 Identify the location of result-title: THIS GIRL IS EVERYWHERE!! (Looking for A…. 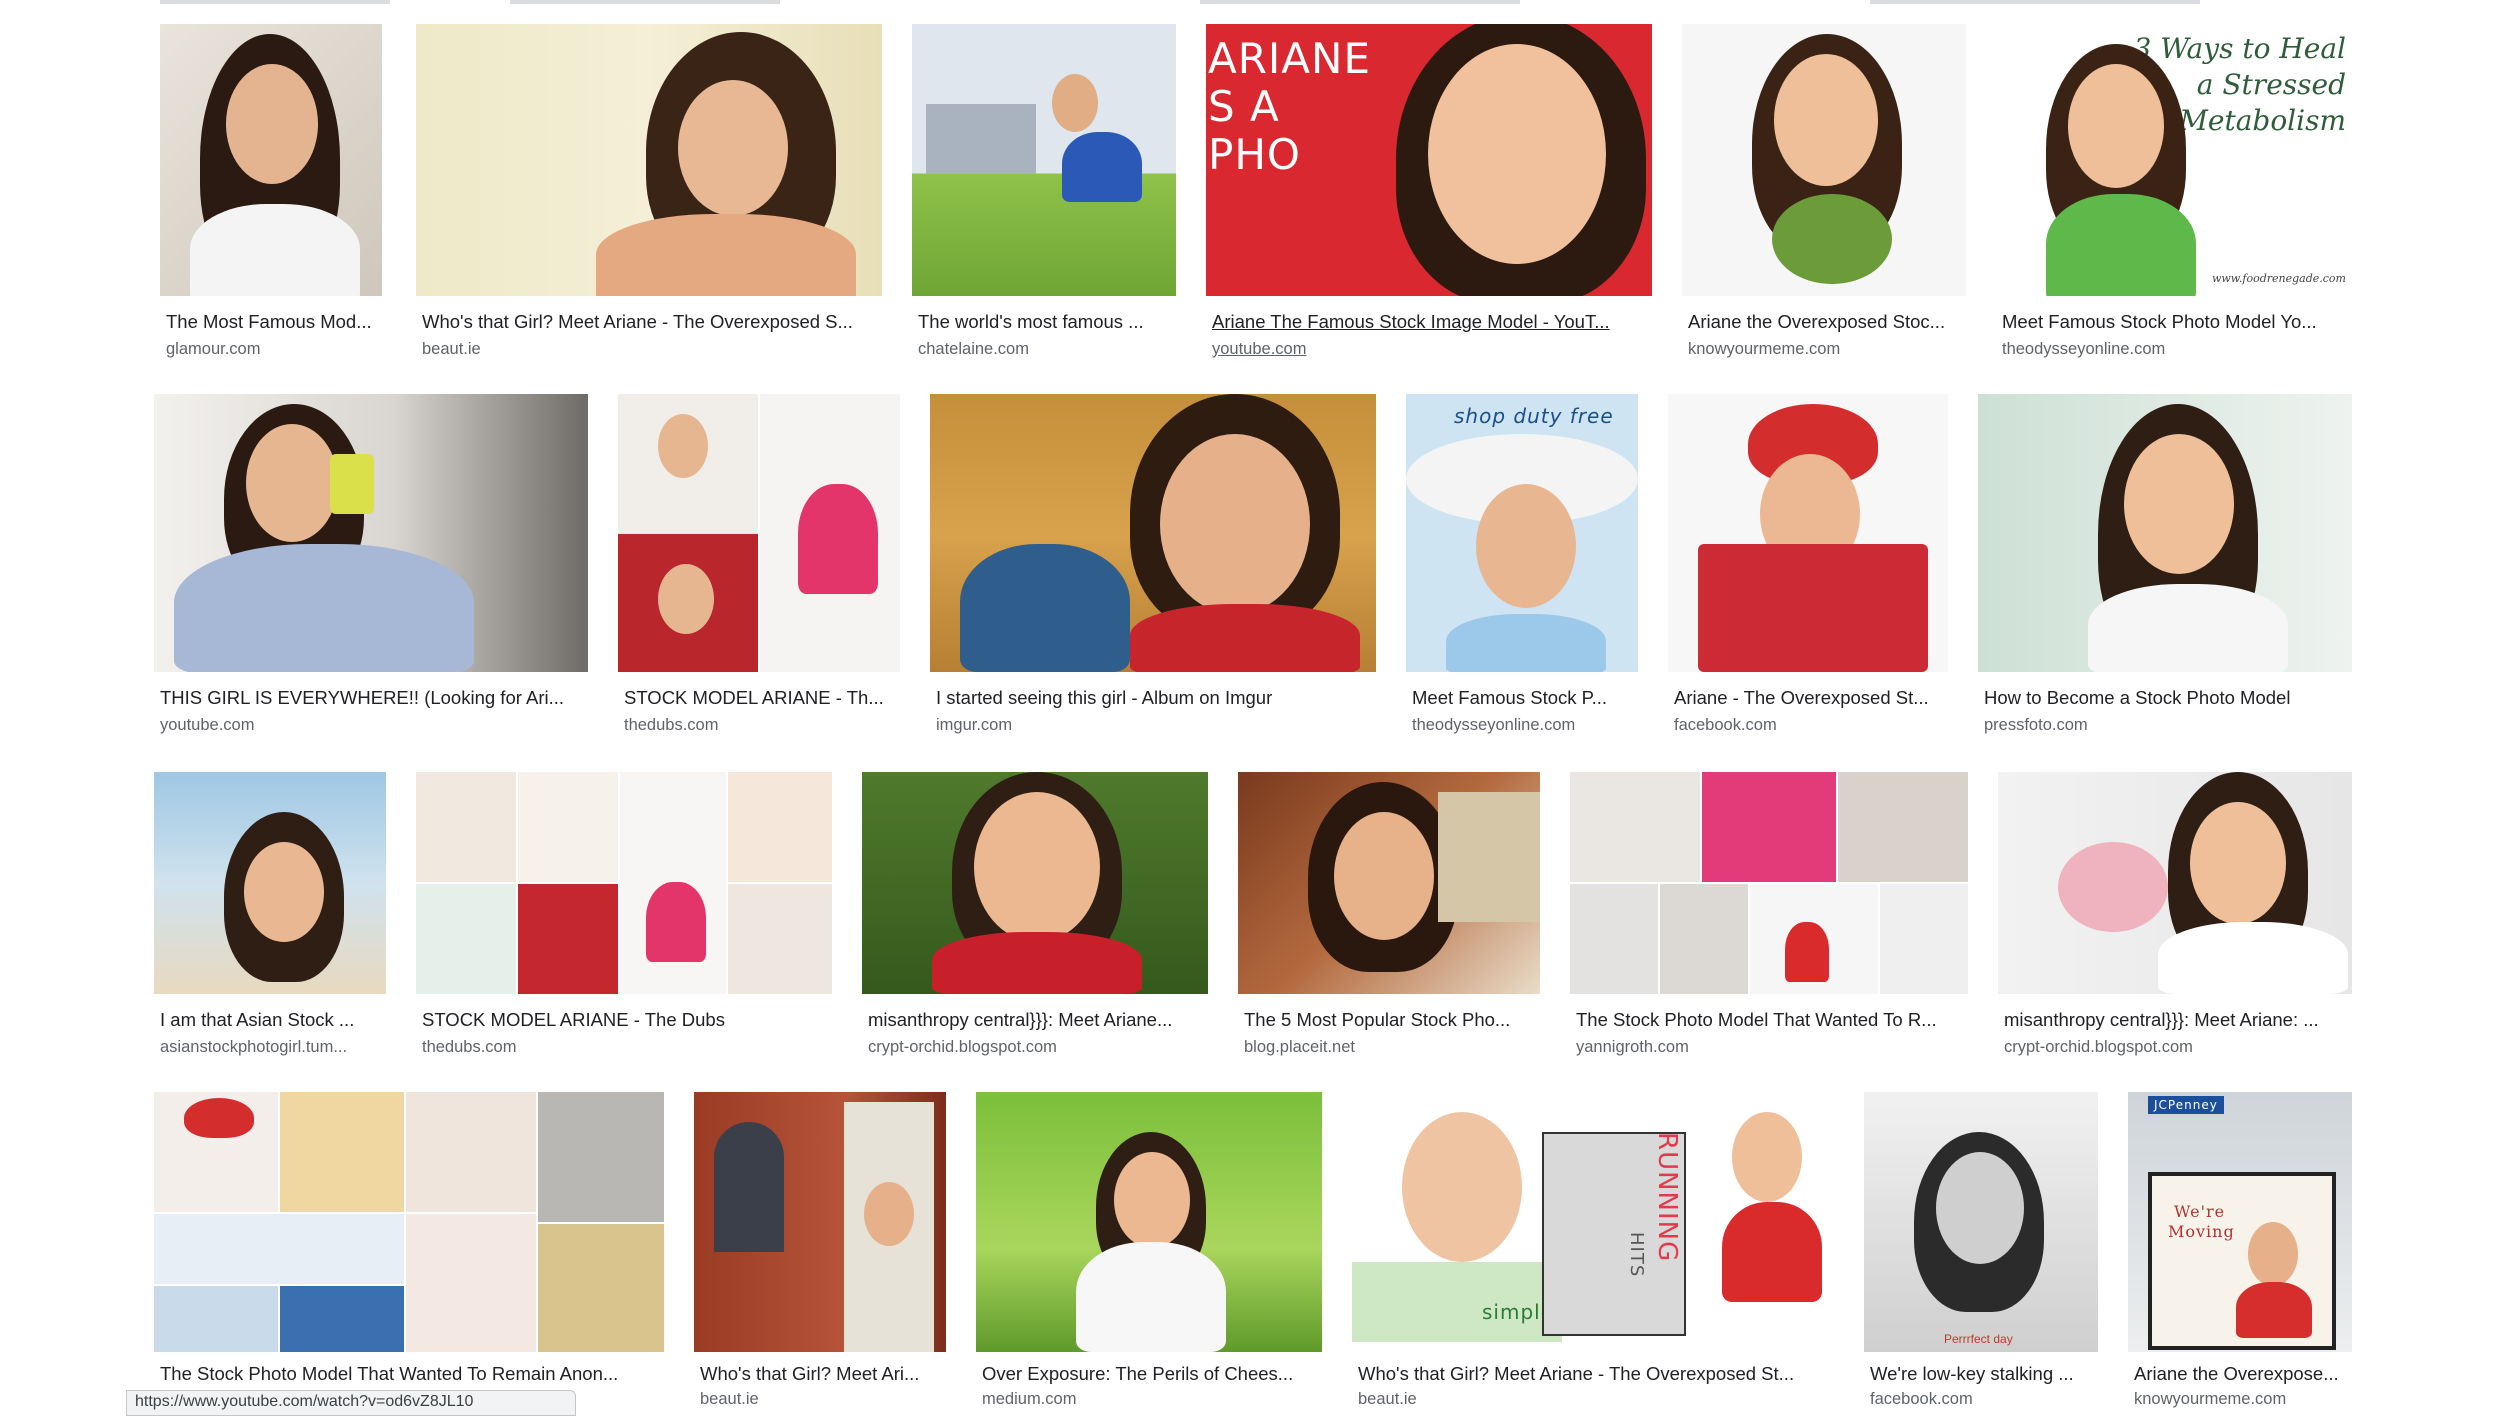
(374, 698).